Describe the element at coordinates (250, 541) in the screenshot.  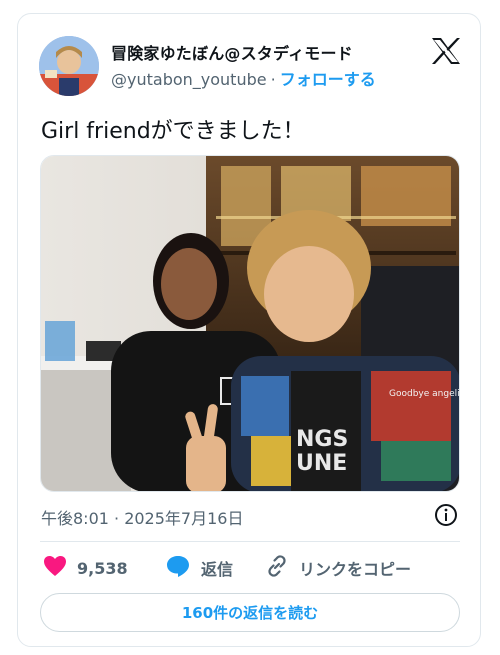
I see `divider` at that location.